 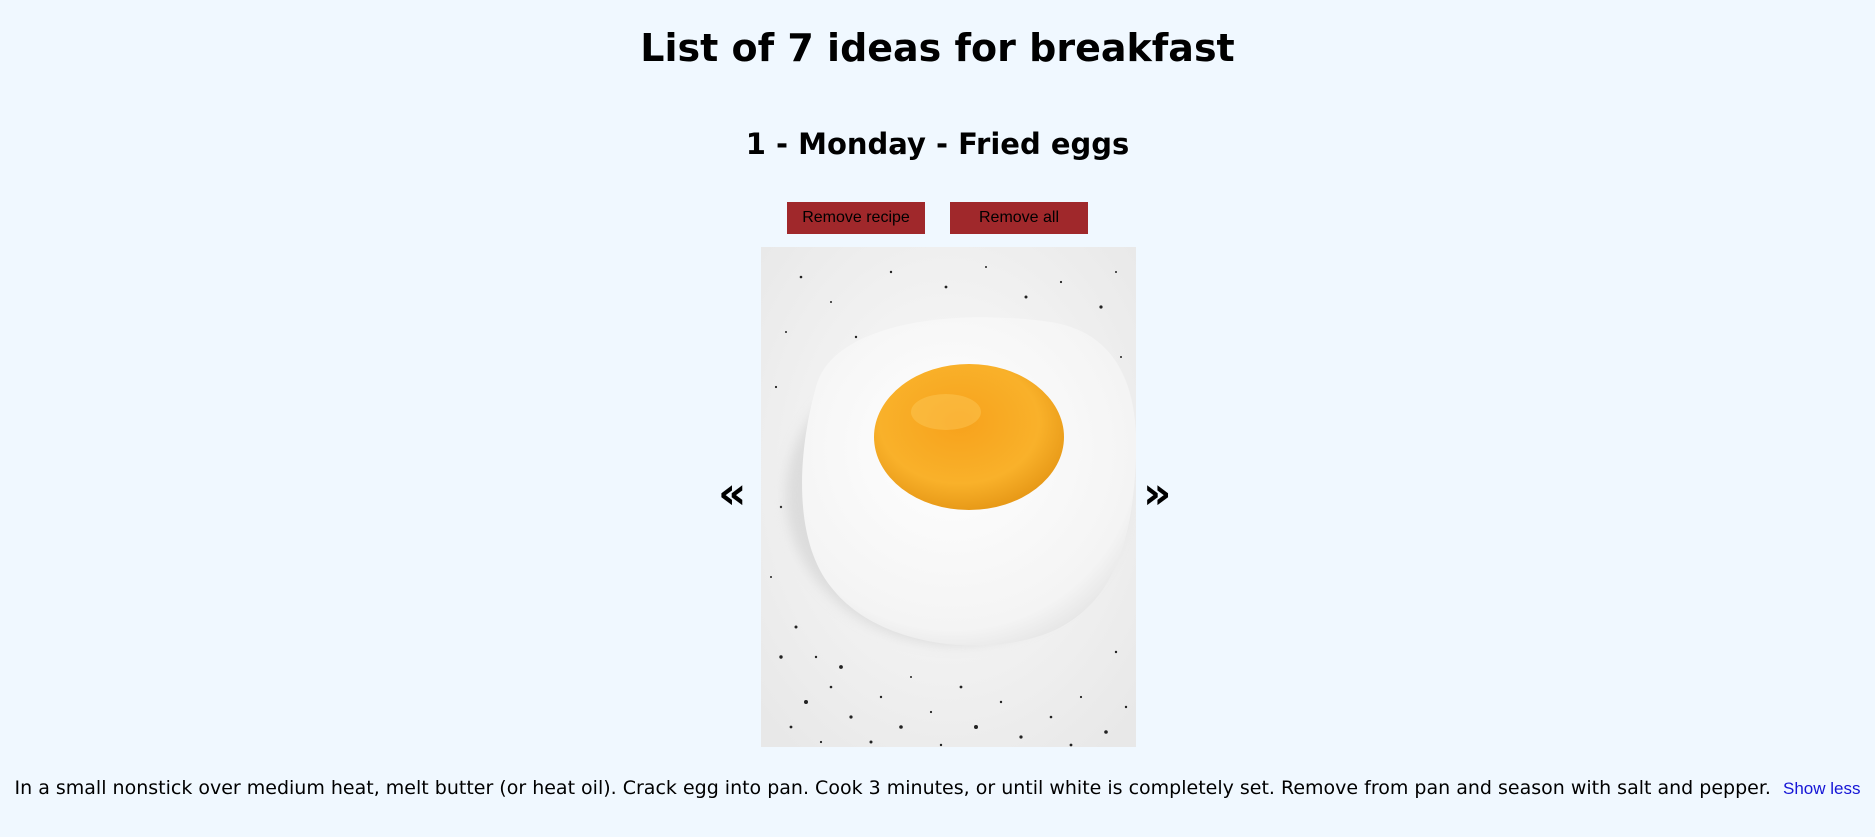 I want to click on recipe-image, so click(x=948, y=497).